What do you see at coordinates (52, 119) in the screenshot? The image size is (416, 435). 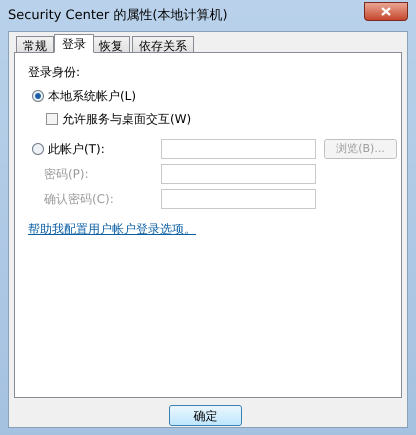 I see `checkbox` at bounding box center [52, 119].